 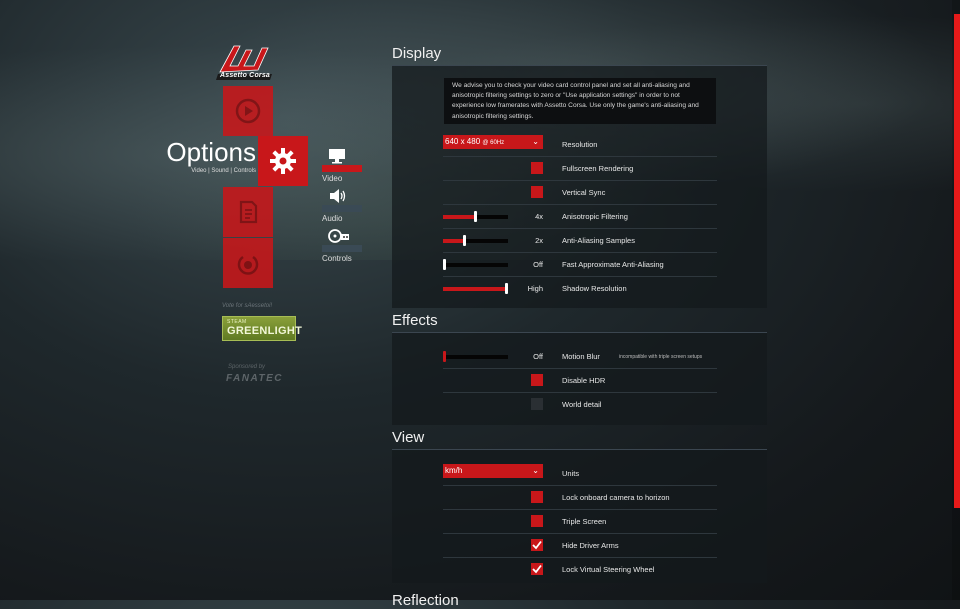 What do you see at coordinates (493, 471) in the screenshot?
I see `units-dropdown: km/h ⌄` at bounding box center [493, 471].